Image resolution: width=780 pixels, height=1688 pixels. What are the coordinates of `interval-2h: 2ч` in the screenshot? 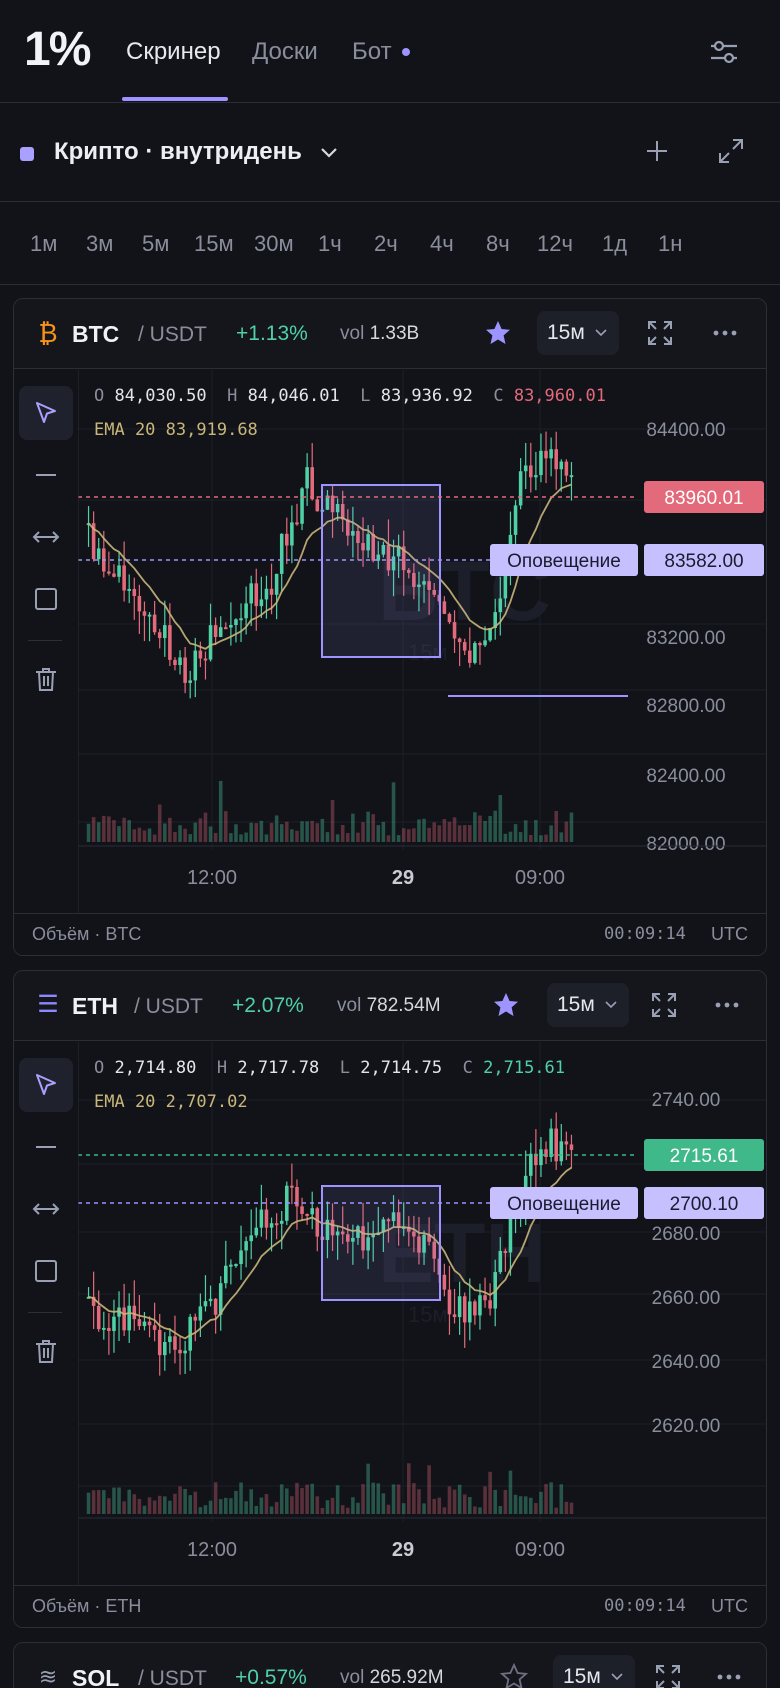 It's located at (386, 244).